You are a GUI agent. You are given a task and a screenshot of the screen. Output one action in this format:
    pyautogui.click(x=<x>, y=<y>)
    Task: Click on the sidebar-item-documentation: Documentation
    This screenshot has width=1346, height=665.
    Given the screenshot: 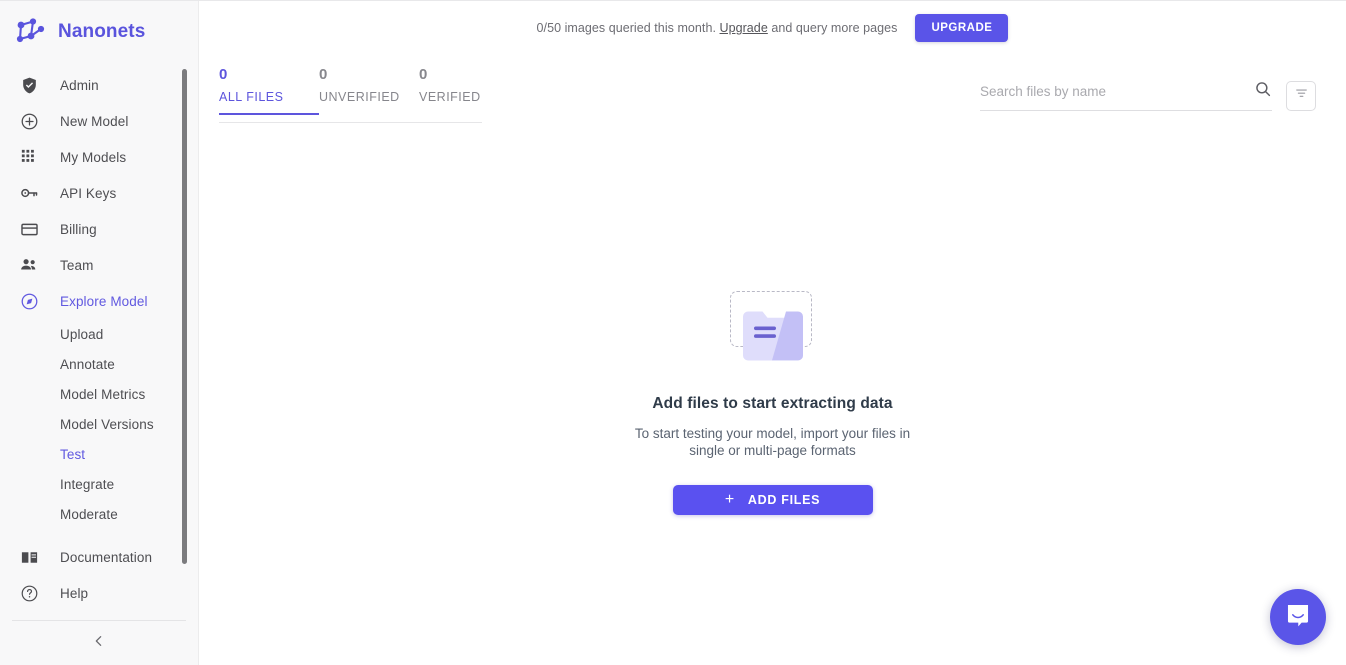 What is the action you would take?
    pyautogui.click(x=99, y=557)
    